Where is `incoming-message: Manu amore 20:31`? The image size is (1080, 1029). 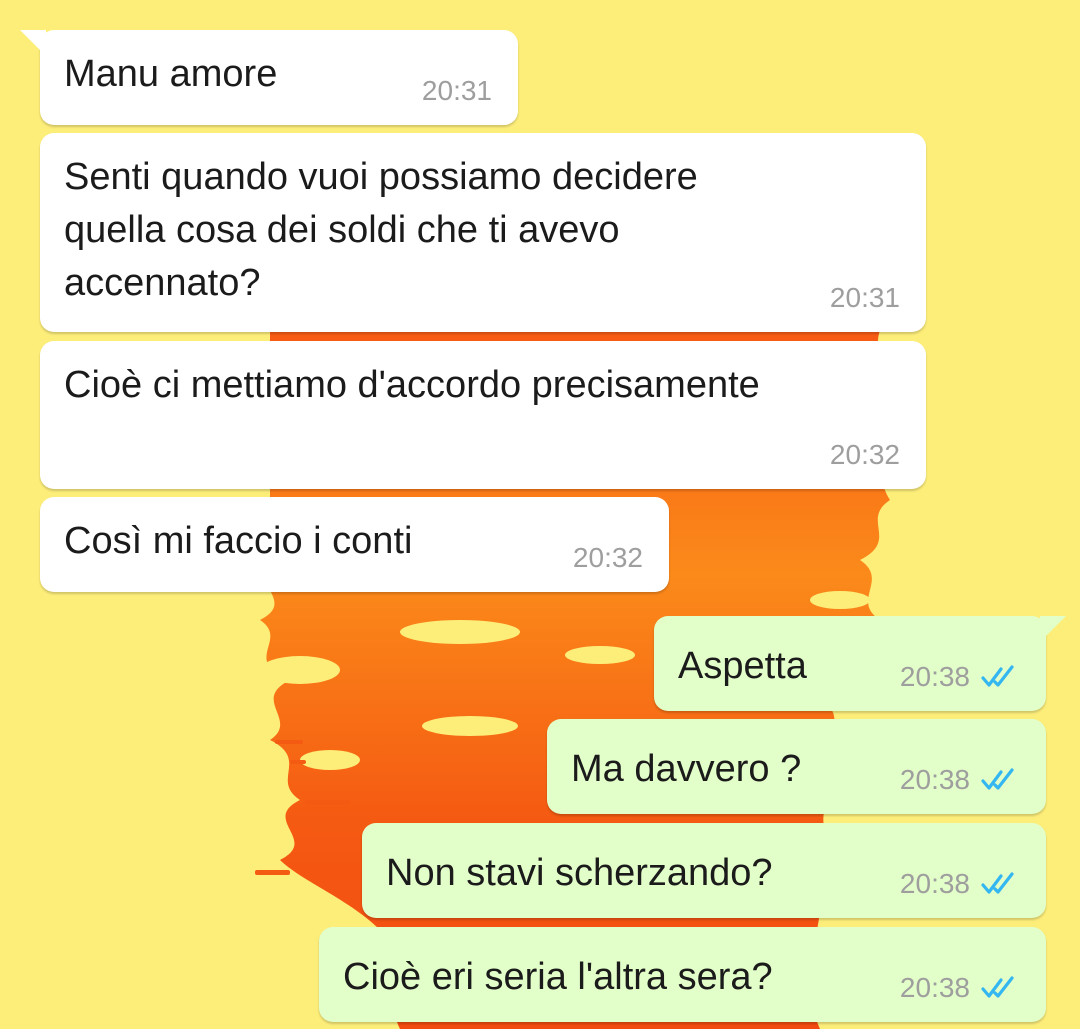
incoming-message: Manu amore 20:31 is located at coordinates (269, 77).